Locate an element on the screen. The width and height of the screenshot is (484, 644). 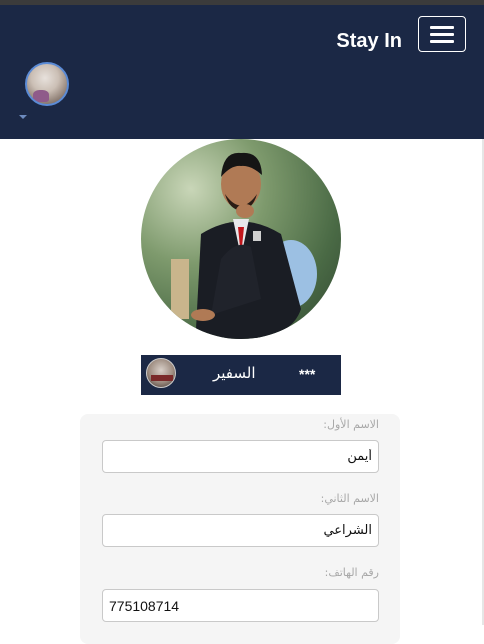
first-name-label: الاسم الأول: is located at coordinates (351, 424).